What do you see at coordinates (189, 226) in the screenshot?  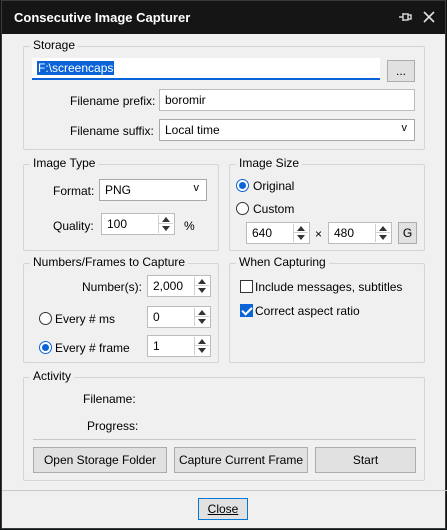 I see `quality-unit: %` at bounding box center [189, 226].